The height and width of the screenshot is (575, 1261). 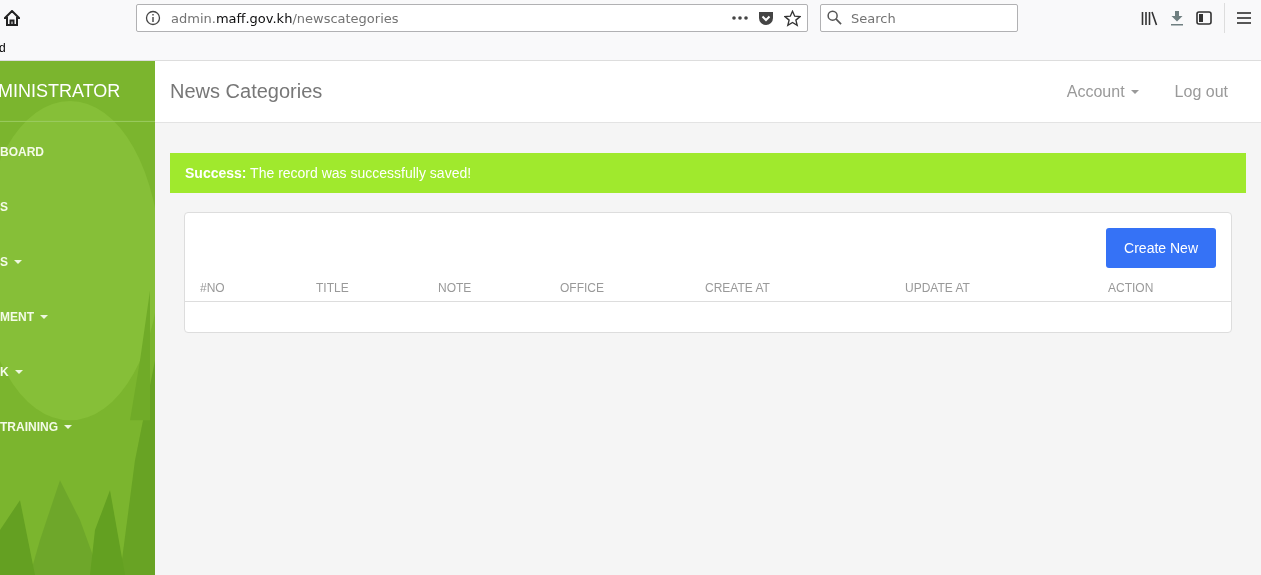 What do you see at coordinates (834, 17) in the screenshot?
I see `search-icon` at bounding box center [834, 17].